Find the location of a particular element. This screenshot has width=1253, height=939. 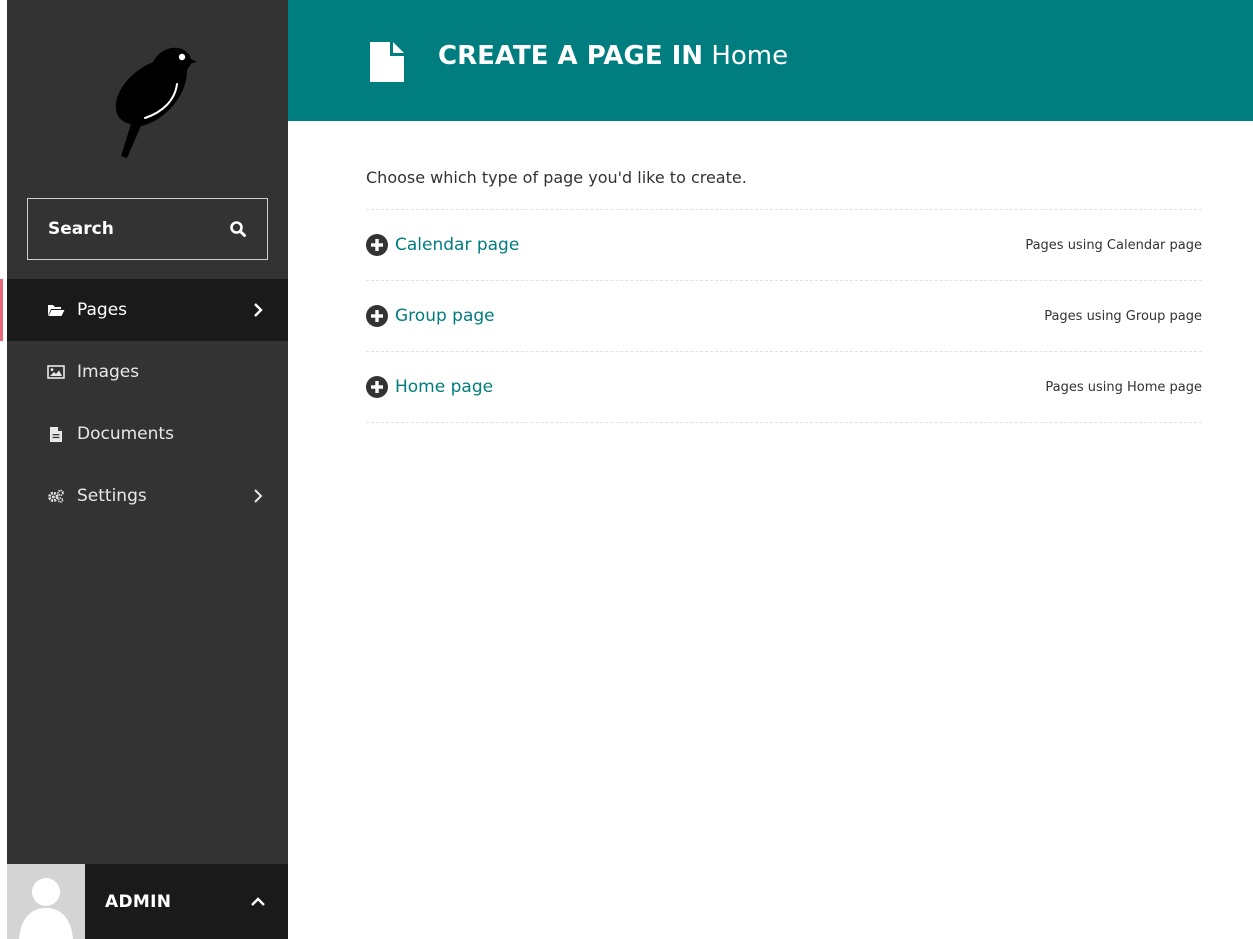

page-type-label: Home page is located at coordinates (444, 387).